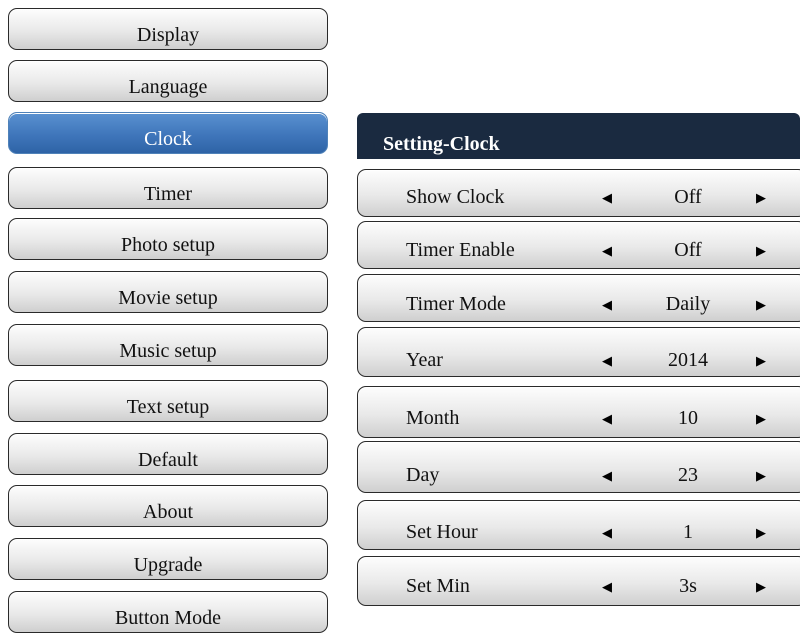  What do you see at coordinates (168, 565) in the screenshot?
I see `menu-item-label: Upgrade` at bounding box center [168, 565].